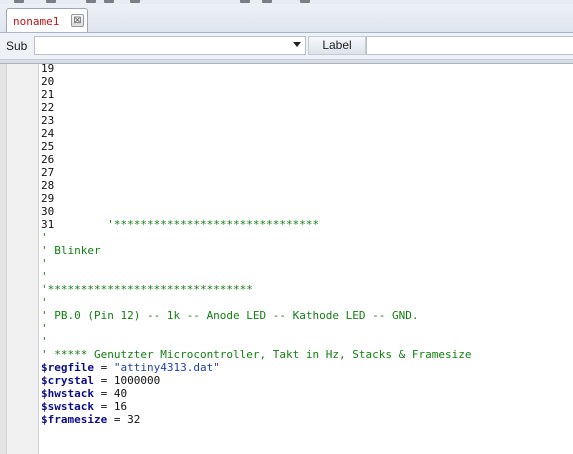  I want to click on code-line: 28, so click(307, 185).